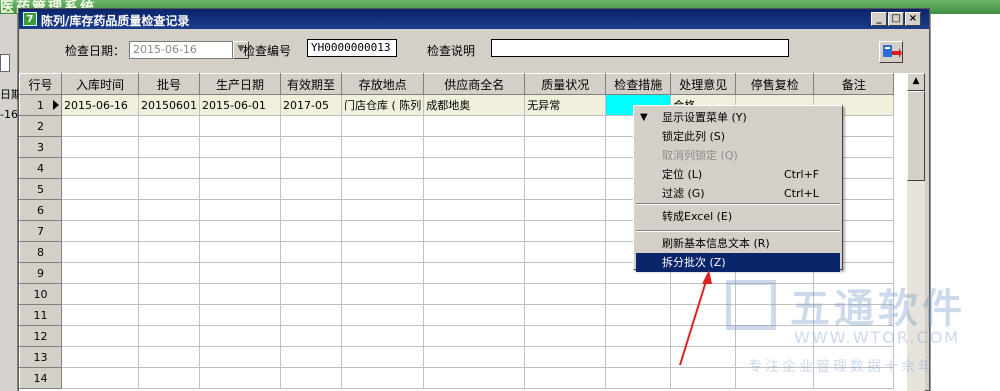  Describe the element at coordinates (40, 357) in the screenshot. I see `row-number: 13` at that location.